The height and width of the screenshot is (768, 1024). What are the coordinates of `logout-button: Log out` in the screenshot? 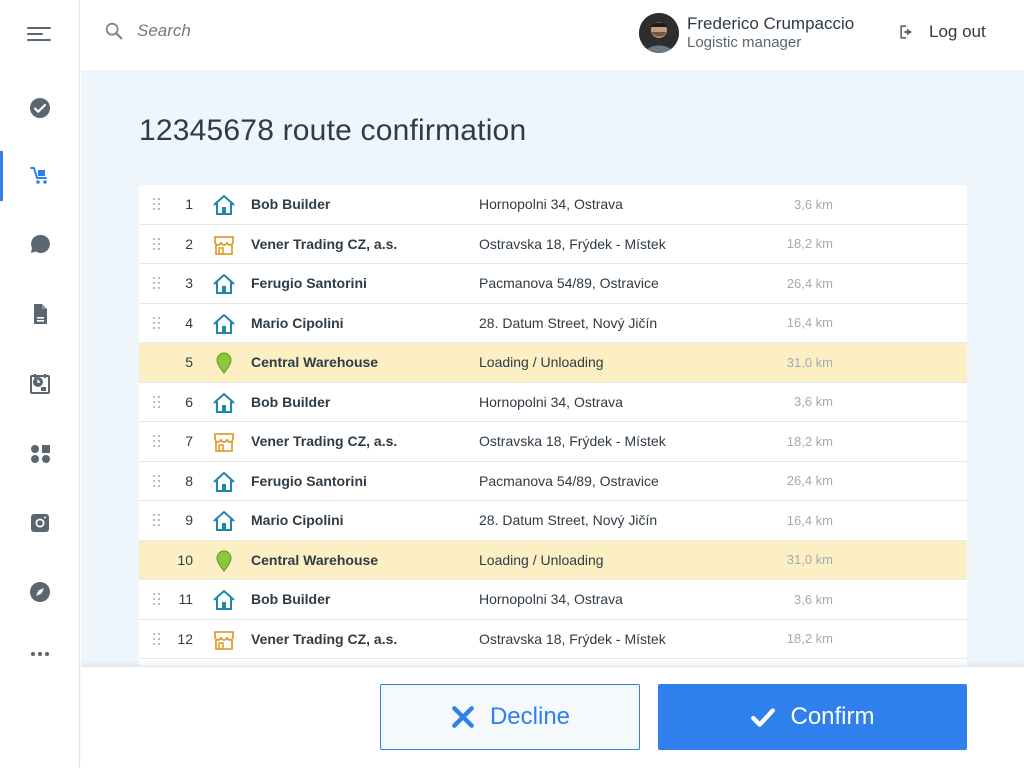 It's located at (941, 32).